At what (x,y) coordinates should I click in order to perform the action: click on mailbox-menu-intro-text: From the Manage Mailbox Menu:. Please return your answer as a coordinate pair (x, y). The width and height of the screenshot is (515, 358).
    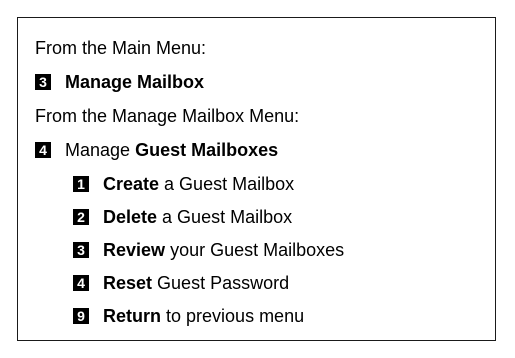
    Looking at the image, I should click on (167, 116).